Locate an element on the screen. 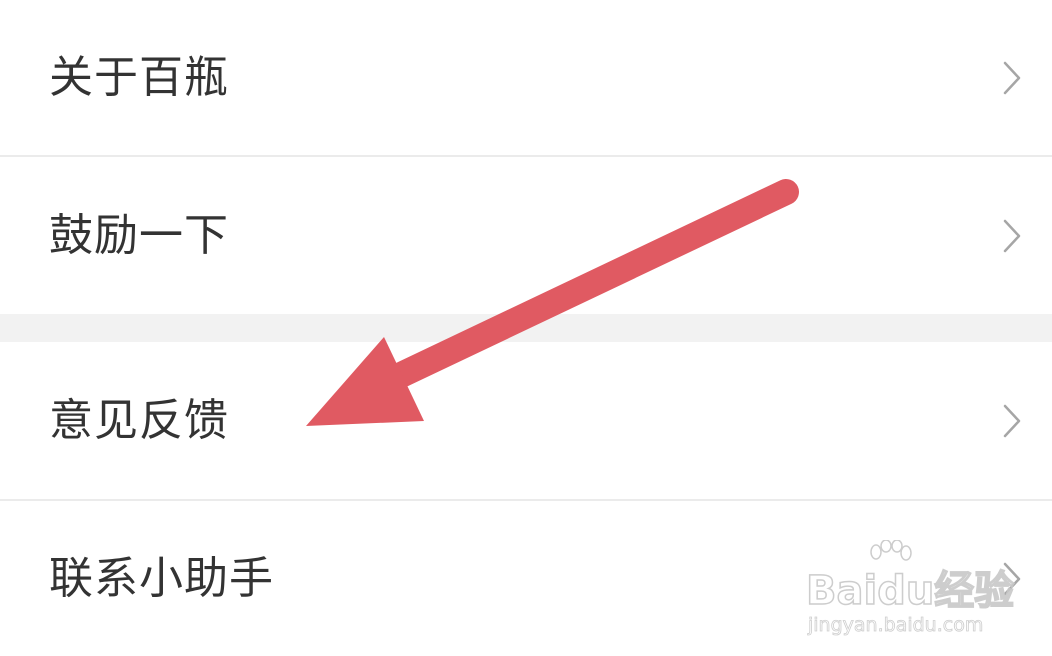 The image size is (1052, 656). watermark-logo: Baidu经验 is located at coordinates (910, 591).